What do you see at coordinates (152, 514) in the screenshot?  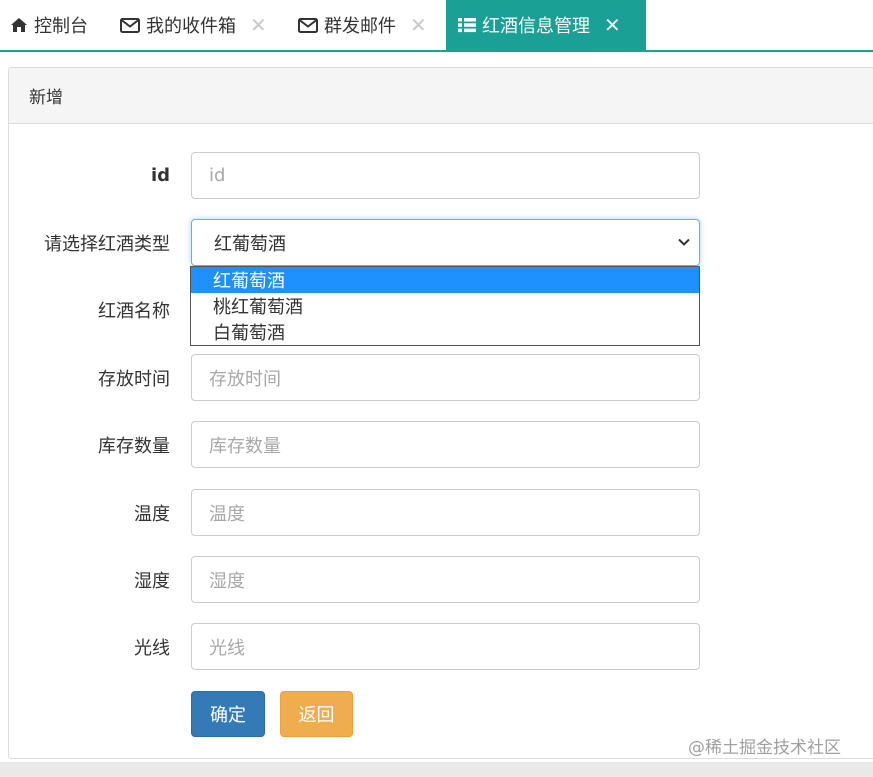 I see `temperature-label: 温度` at bounding box center [152, 514].